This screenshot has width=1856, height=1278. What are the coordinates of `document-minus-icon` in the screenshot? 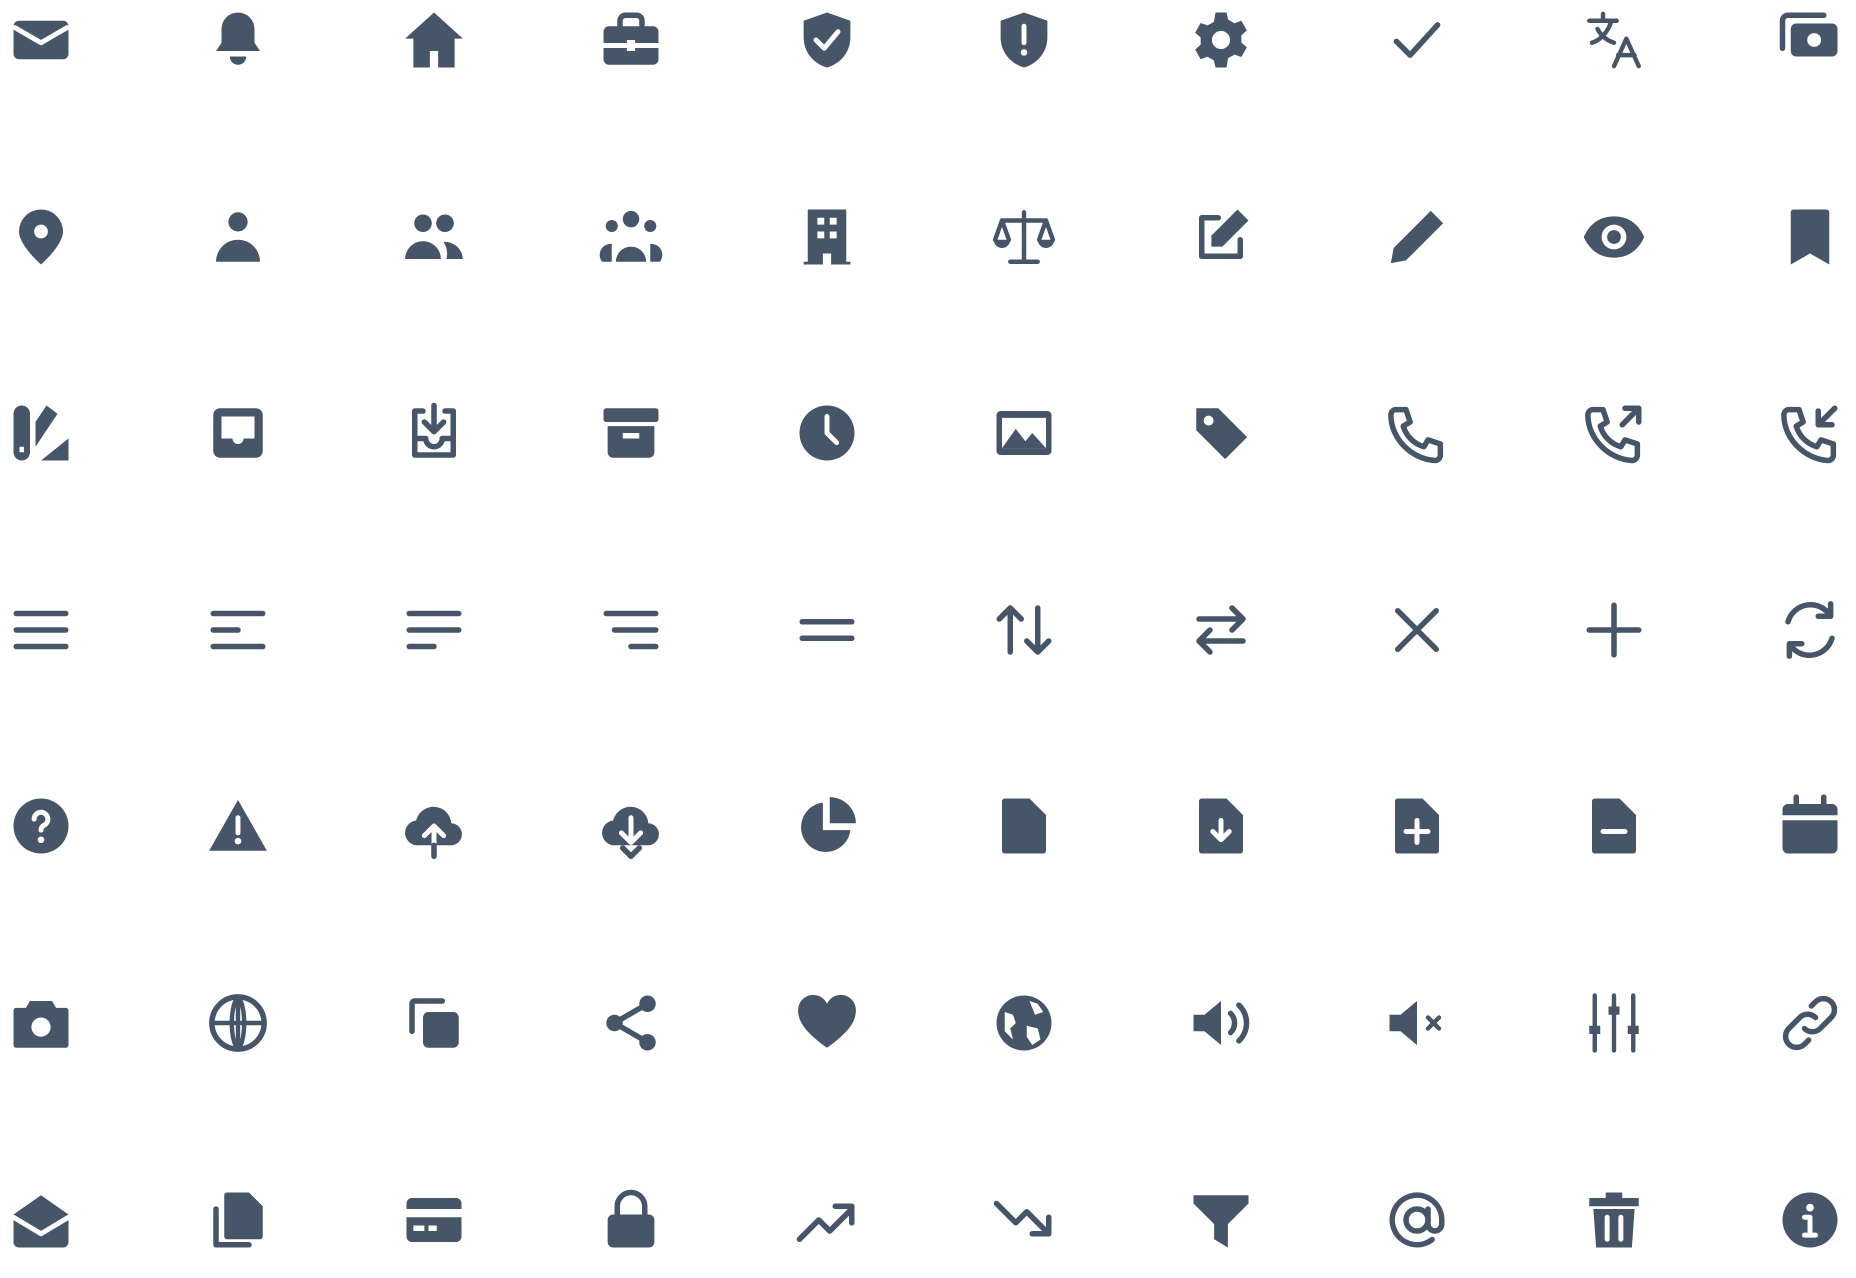 It's located at (1614, 826).